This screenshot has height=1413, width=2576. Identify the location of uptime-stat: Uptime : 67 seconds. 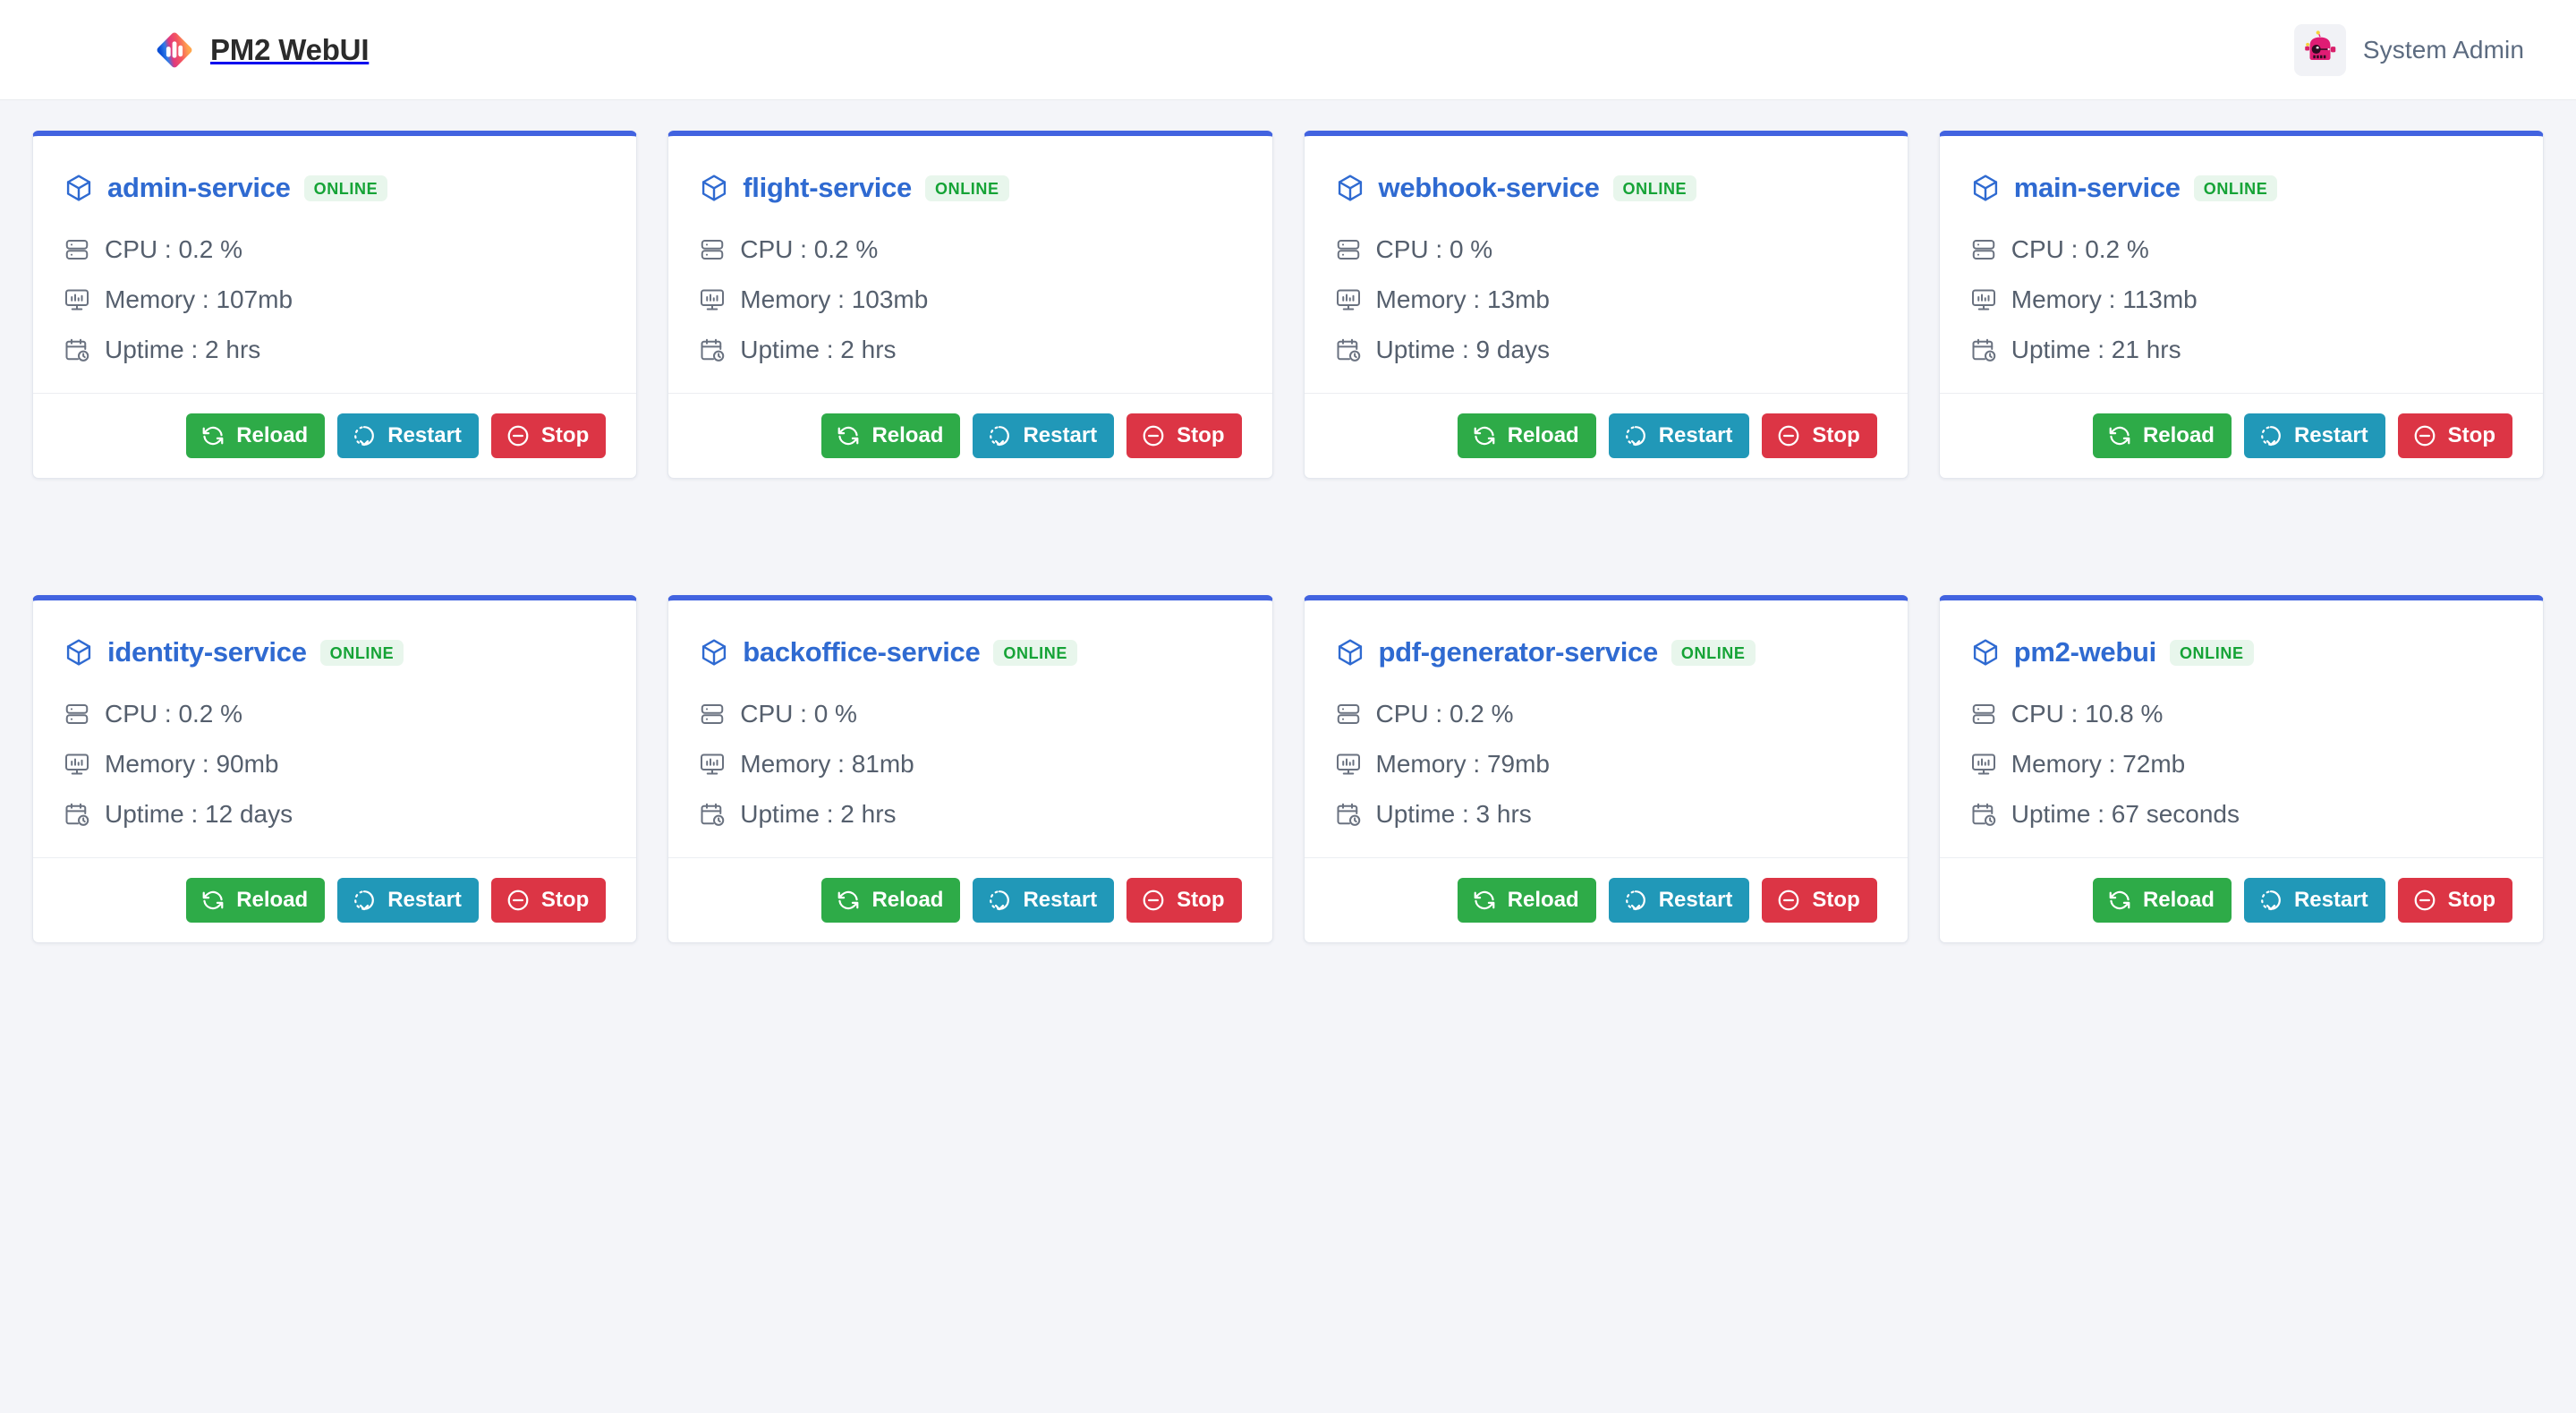
(2241, 814).